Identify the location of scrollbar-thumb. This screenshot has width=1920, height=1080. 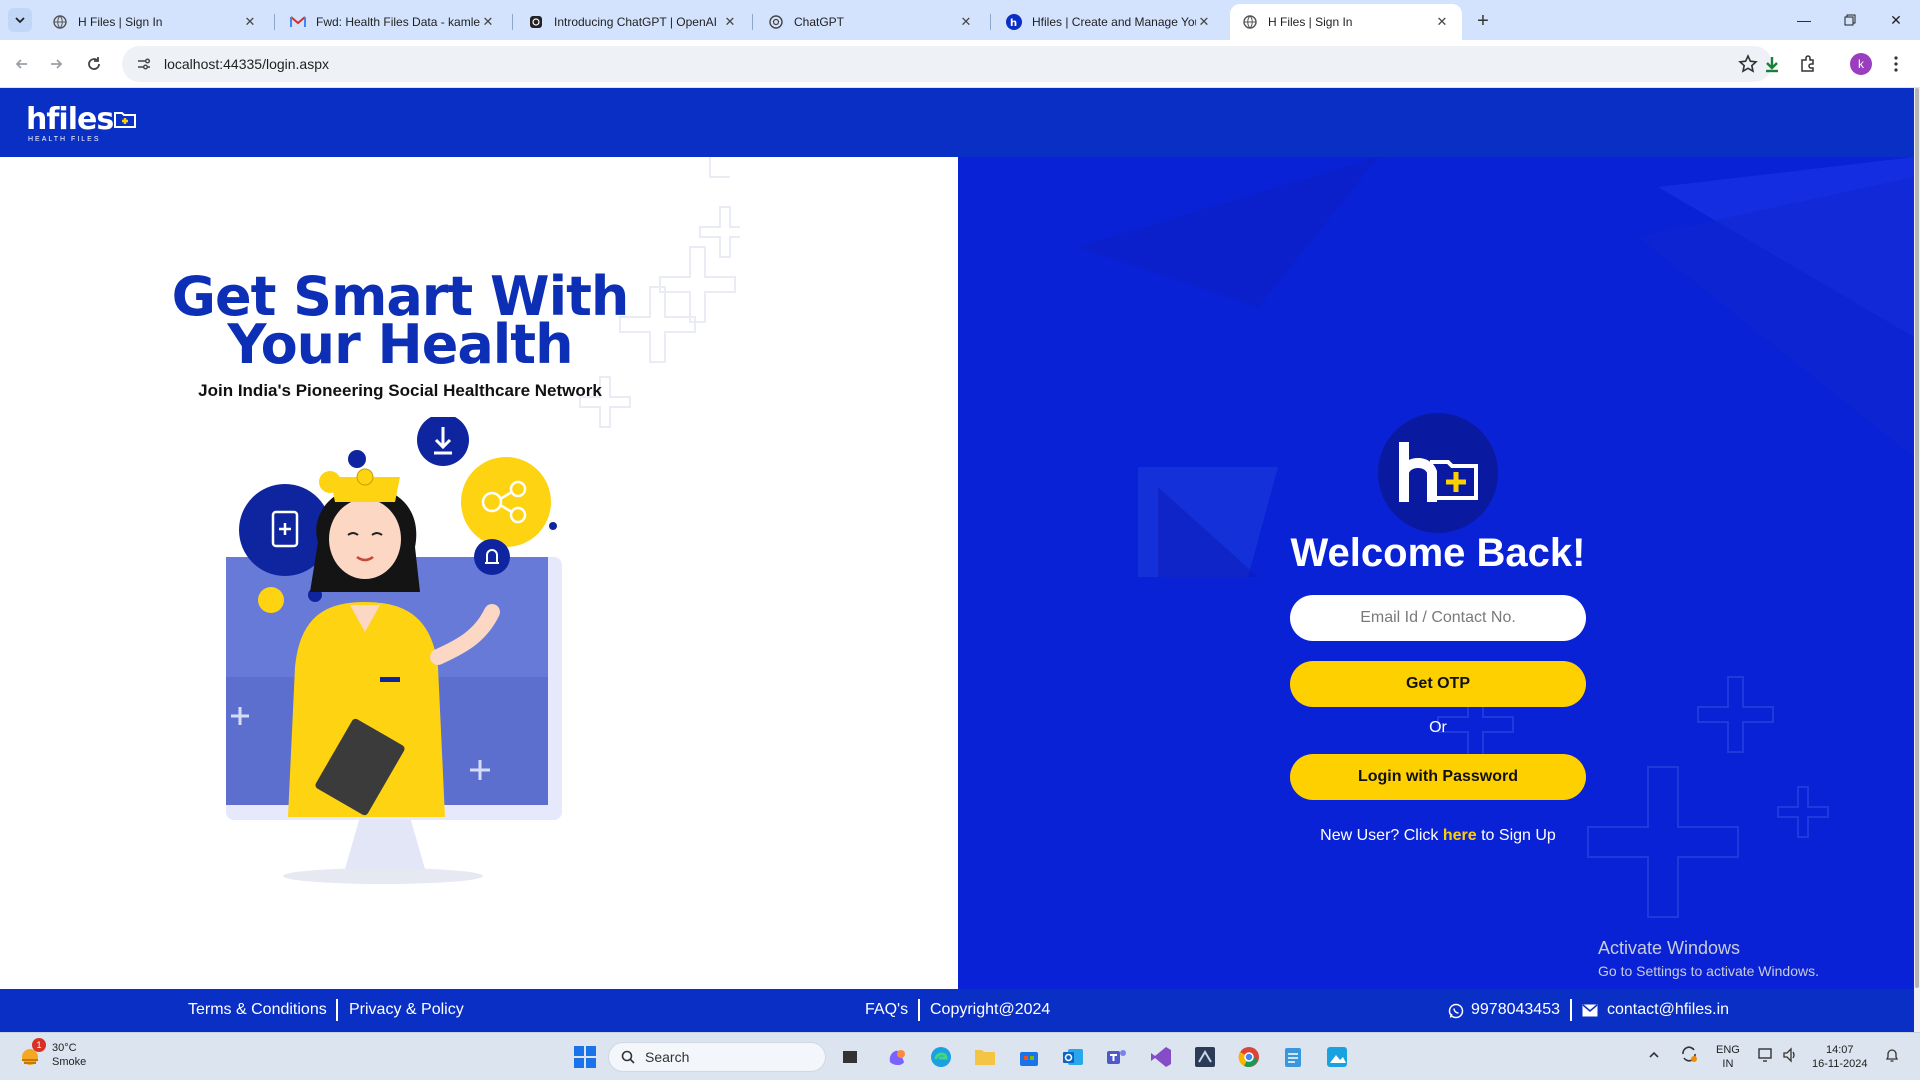
(1917, 538).